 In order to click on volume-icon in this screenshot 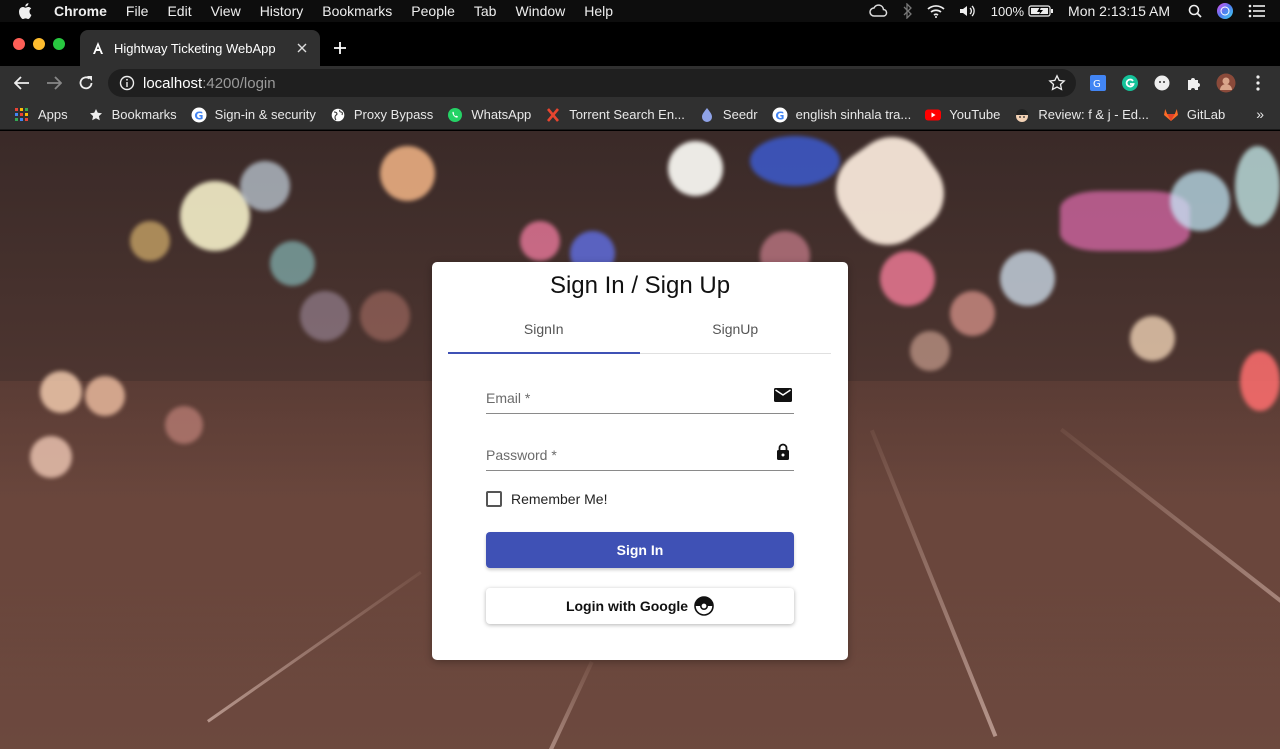, I will do `click(968, 11)`.